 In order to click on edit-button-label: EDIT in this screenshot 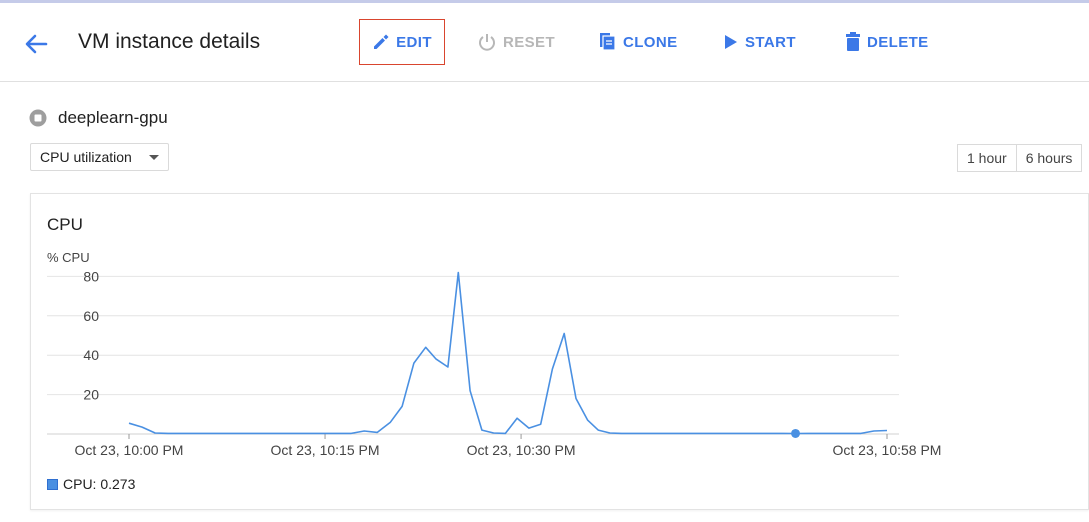, I will do `click(414, 42)`.